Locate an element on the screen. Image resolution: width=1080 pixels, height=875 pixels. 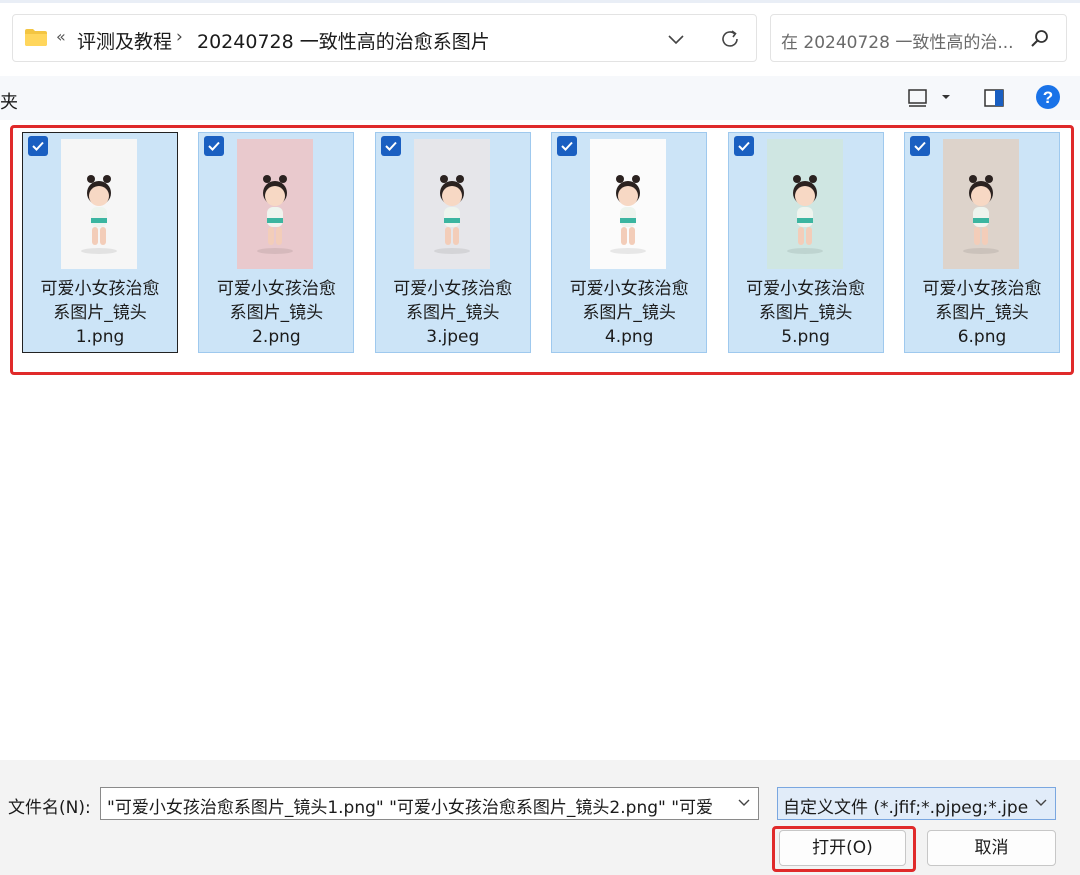
file-tile: 可爱小女孩治愈 系图片_镜头 1.png is located at coordinates (100, 242).